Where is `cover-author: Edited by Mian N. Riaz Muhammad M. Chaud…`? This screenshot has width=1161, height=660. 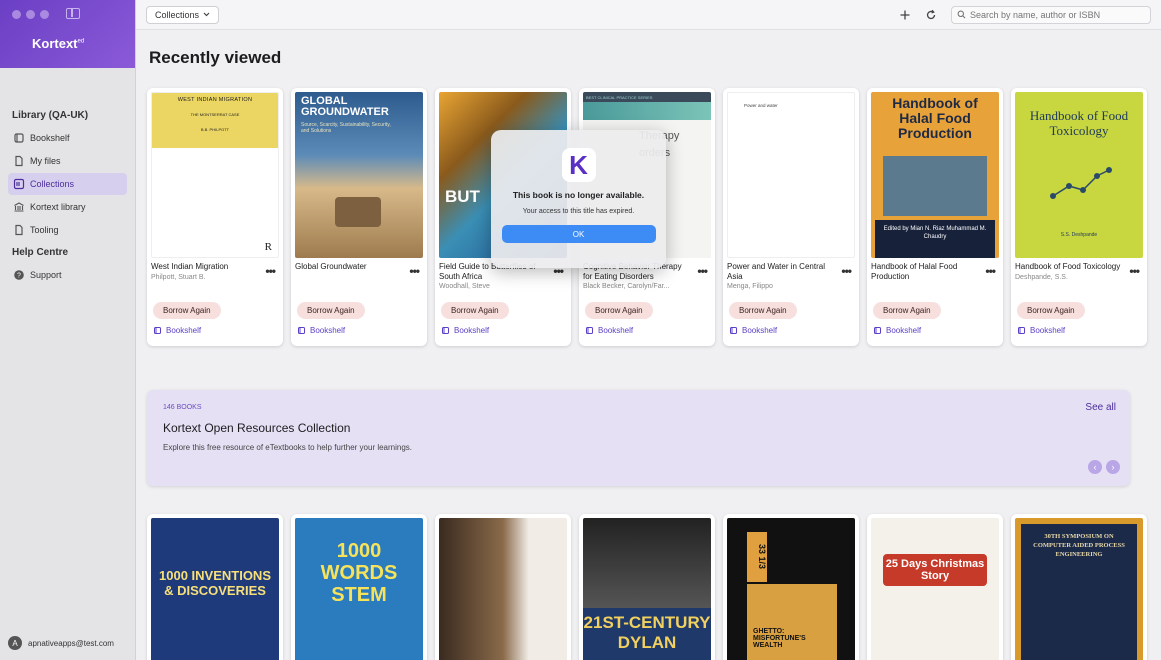 cover-author: Edited by Mian N. Riaz Muhammad M. Chaud… is located at coordinates (935, 239).